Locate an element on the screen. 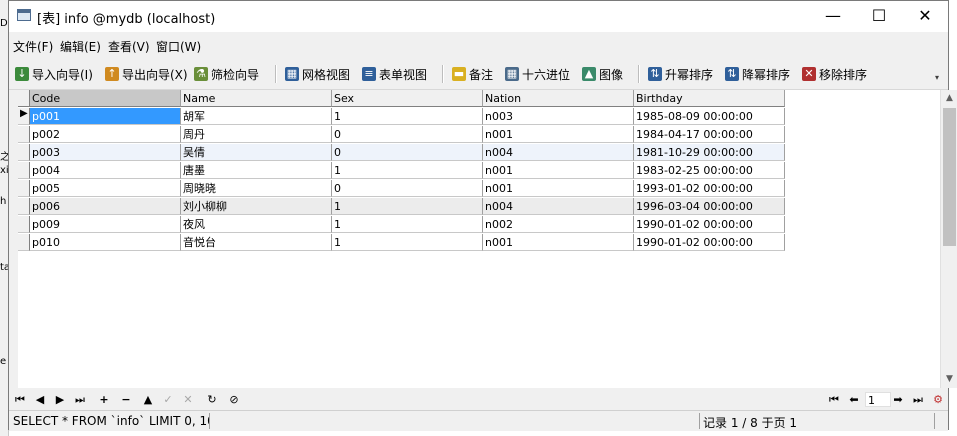  sort-ascending-button: ⇅ 升幂排序 is located at coordinates (680, 74).